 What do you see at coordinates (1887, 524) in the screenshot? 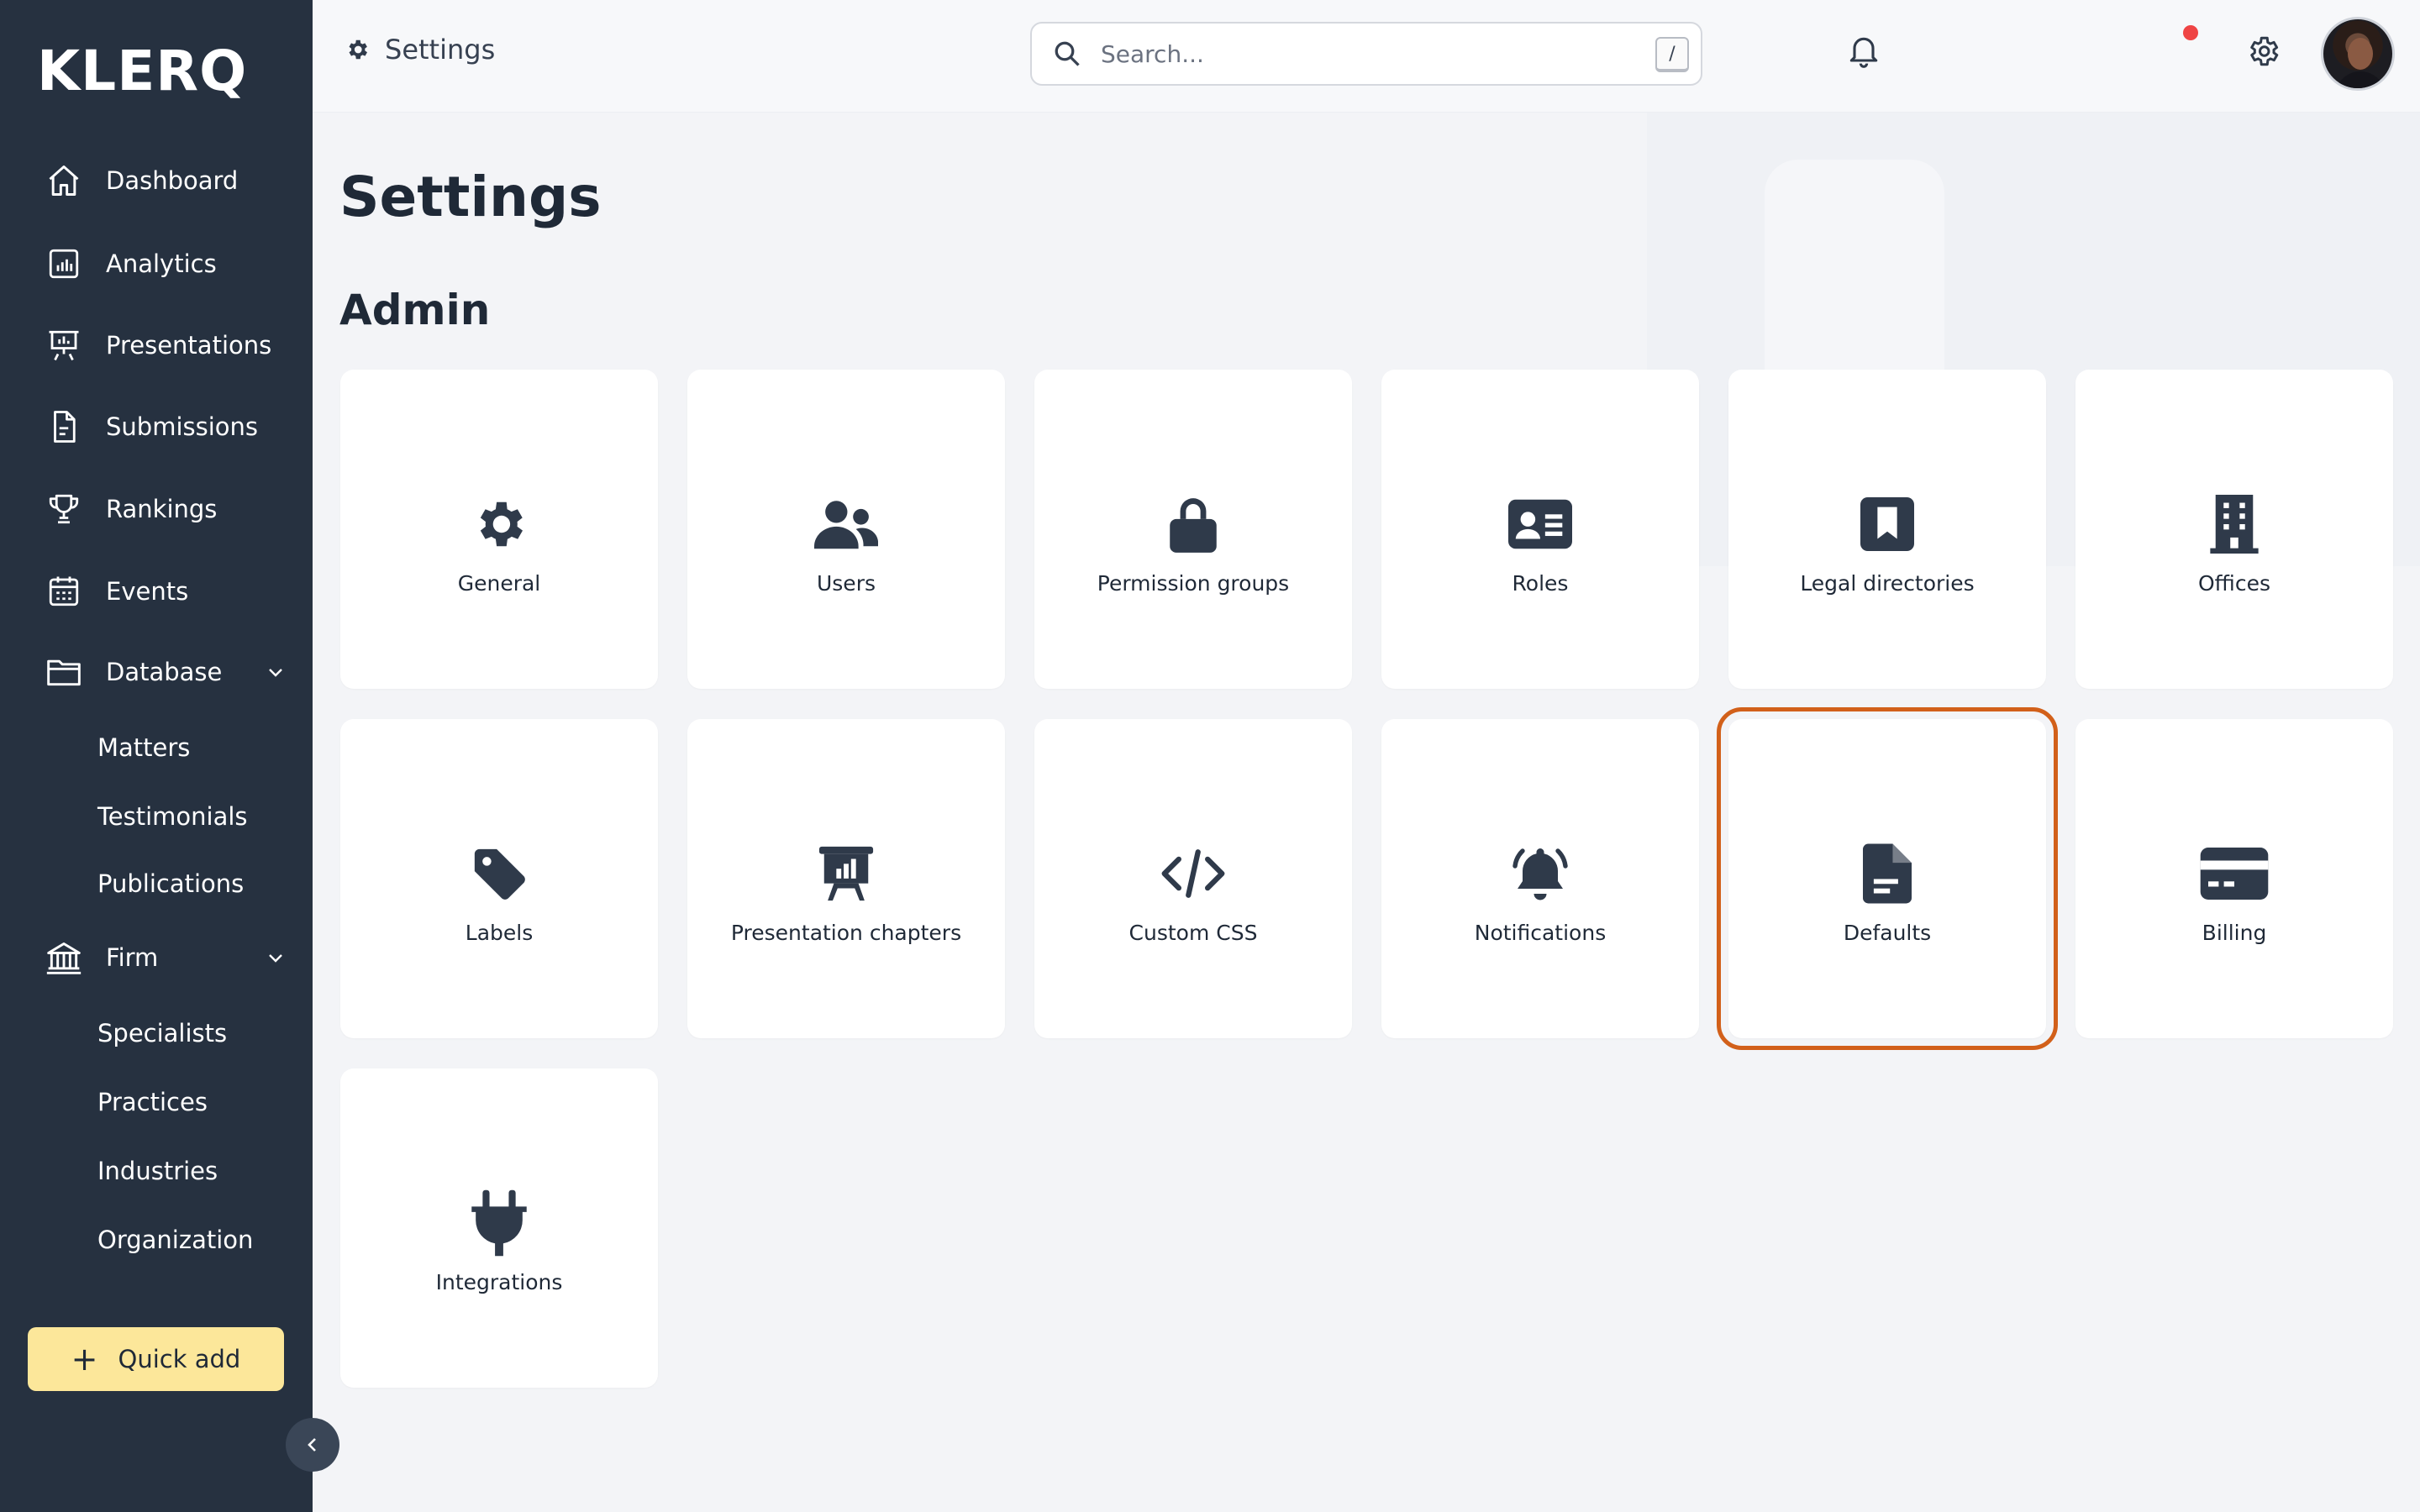
I see `bookmark-icon` at bounding box center [1887, 524].